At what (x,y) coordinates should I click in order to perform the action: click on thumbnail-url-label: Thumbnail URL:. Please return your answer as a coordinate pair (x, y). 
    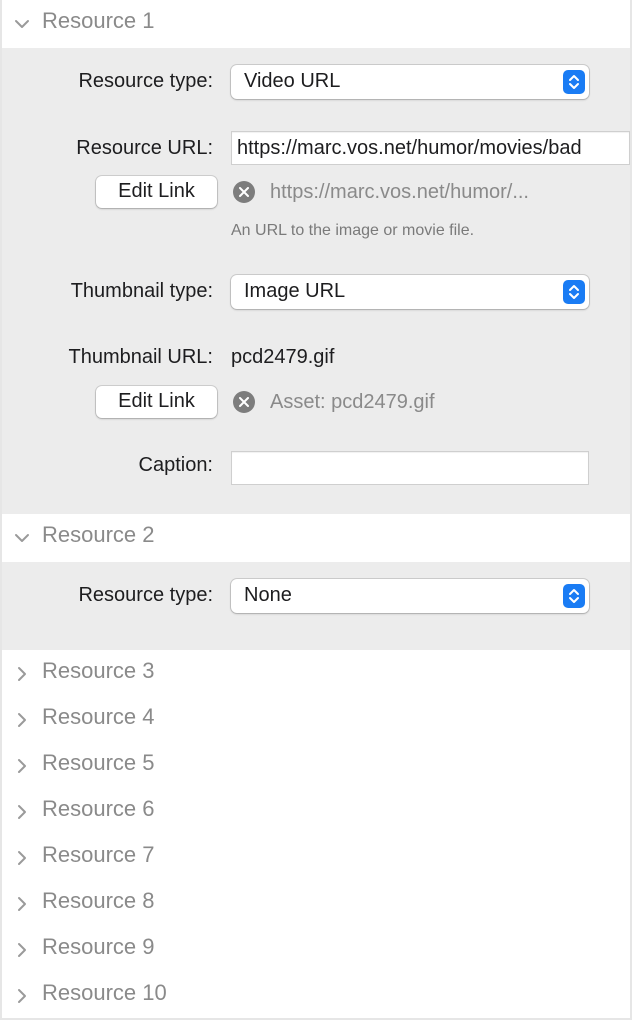
    Looking at the image, I should click on (140, 357).